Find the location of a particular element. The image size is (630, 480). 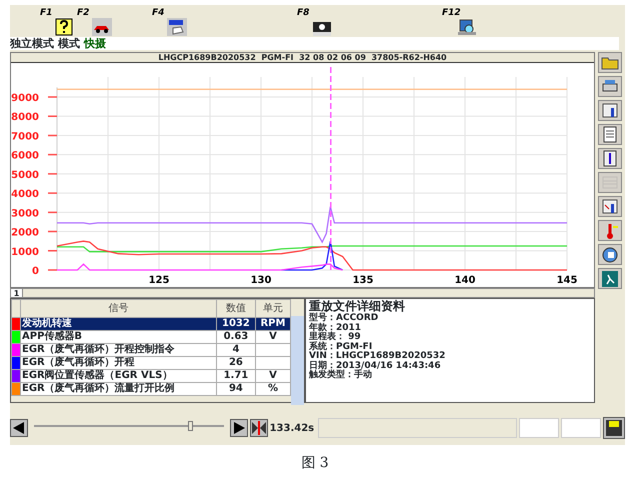

x-tick-label: 140 is located at coordinates (465, 280).